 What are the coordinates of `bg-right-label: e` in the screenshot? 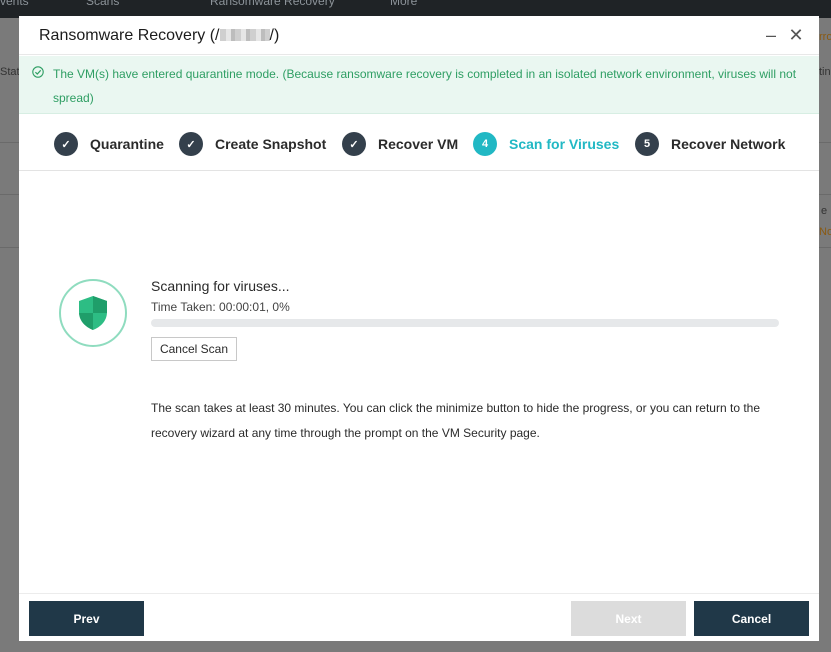 It's located at (824, 211).